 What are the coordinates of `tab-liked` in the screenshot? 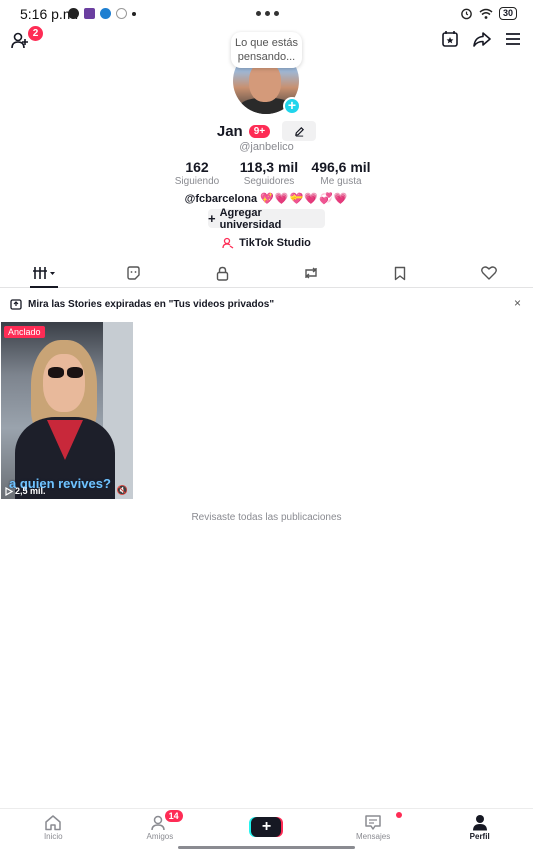 It's located at (488, 273).